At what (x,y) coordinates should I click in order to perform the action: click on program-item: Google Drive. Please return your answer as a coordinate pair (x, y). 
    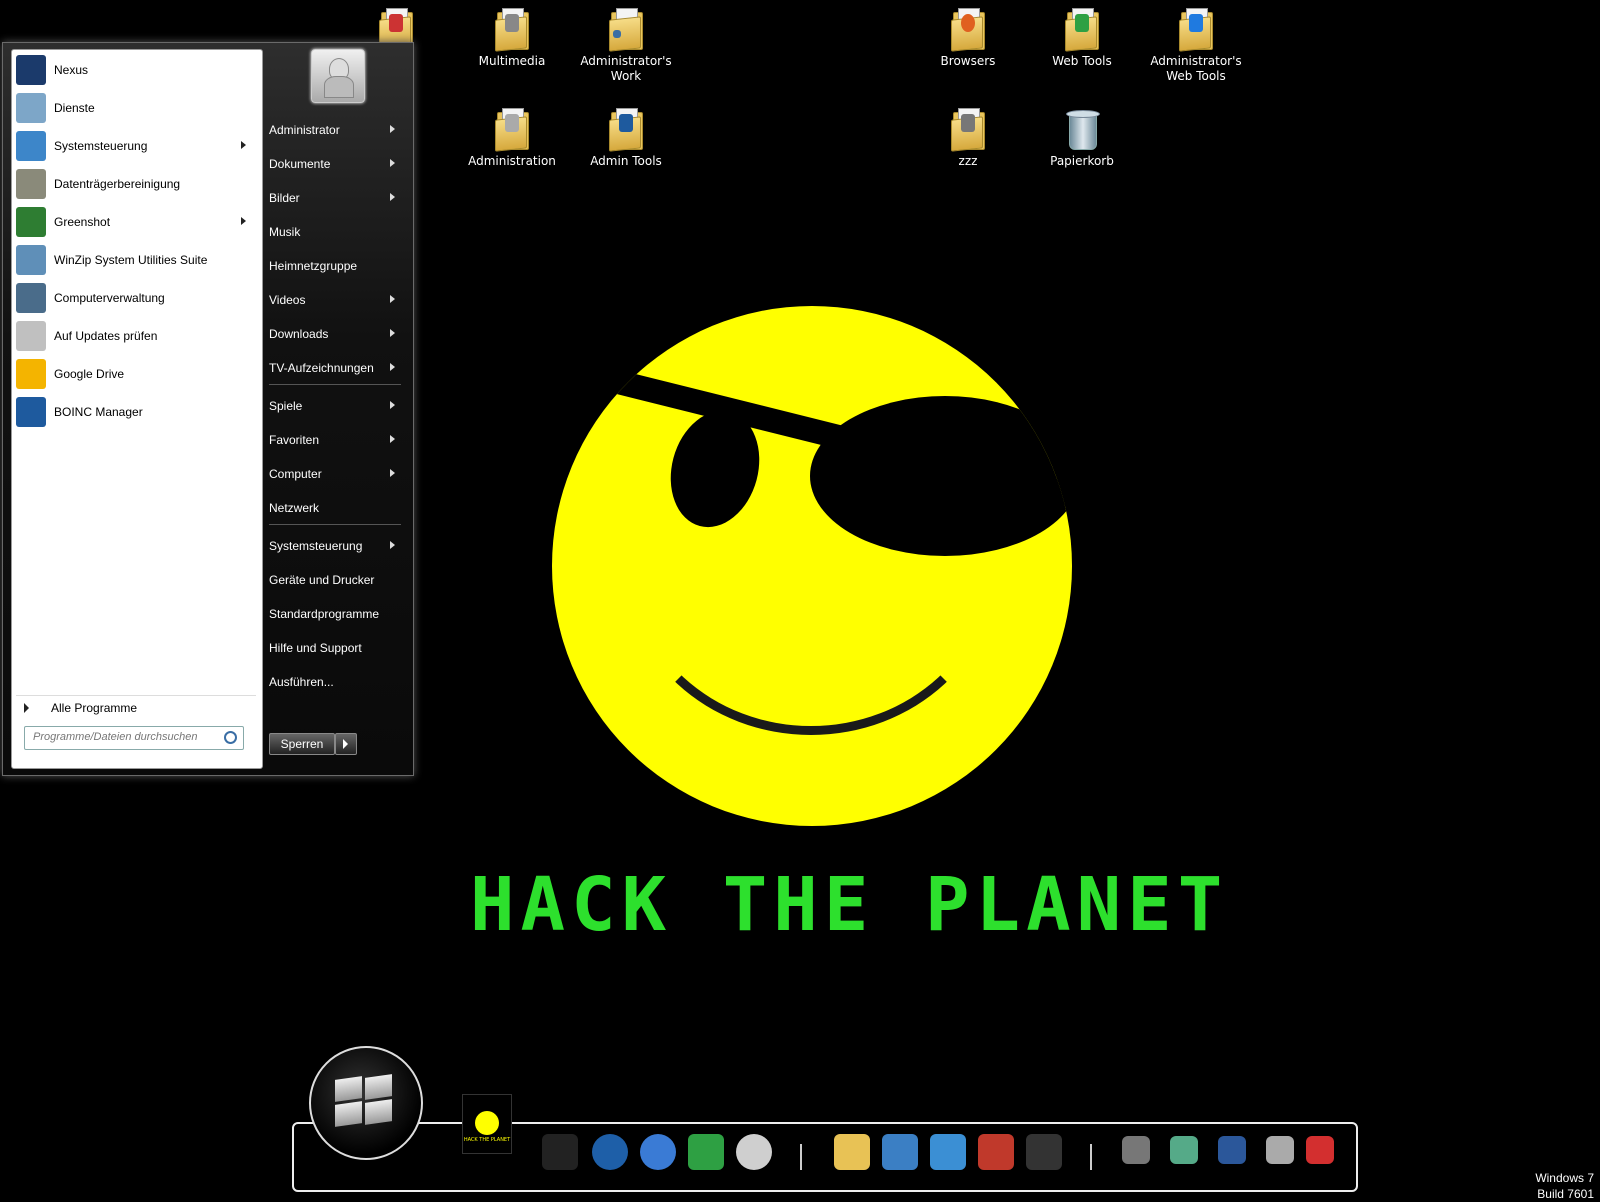
    Looking at the image, I should click on (136, 374).